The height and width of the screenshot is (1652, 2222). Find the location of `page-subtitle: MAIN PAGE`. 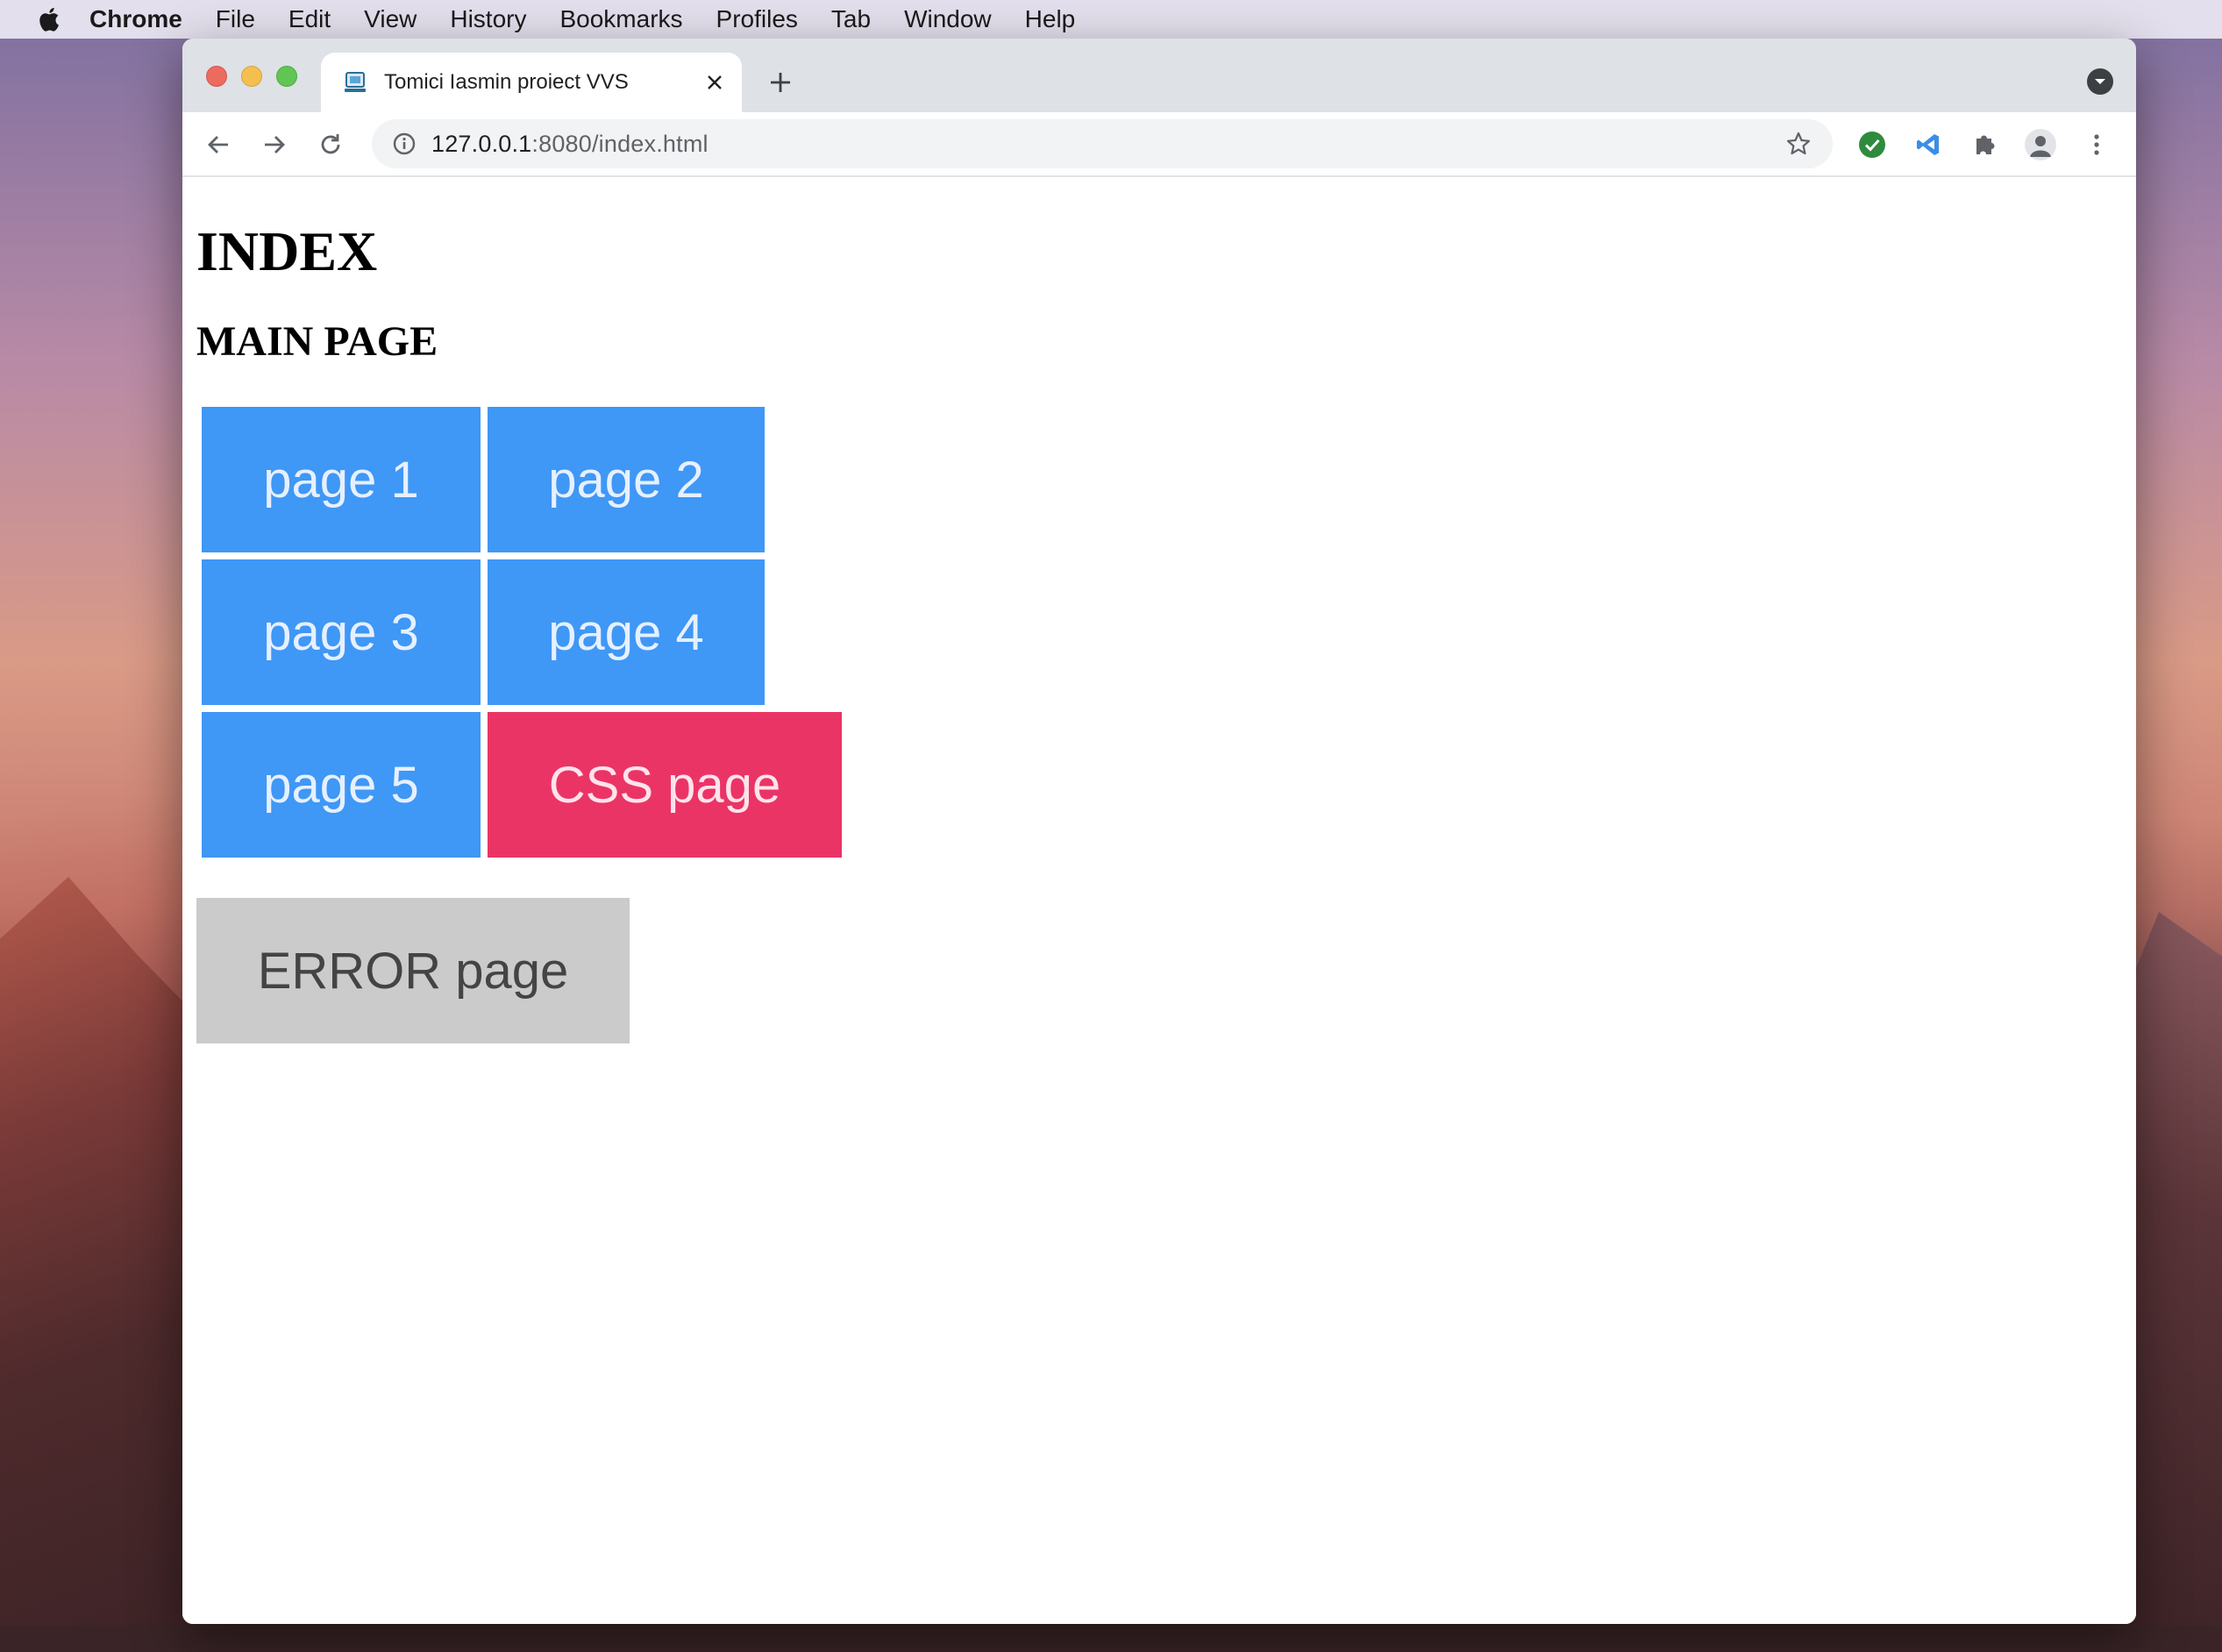

page-subtitle: MAIN PAGE is located at coordinates (317, 341).